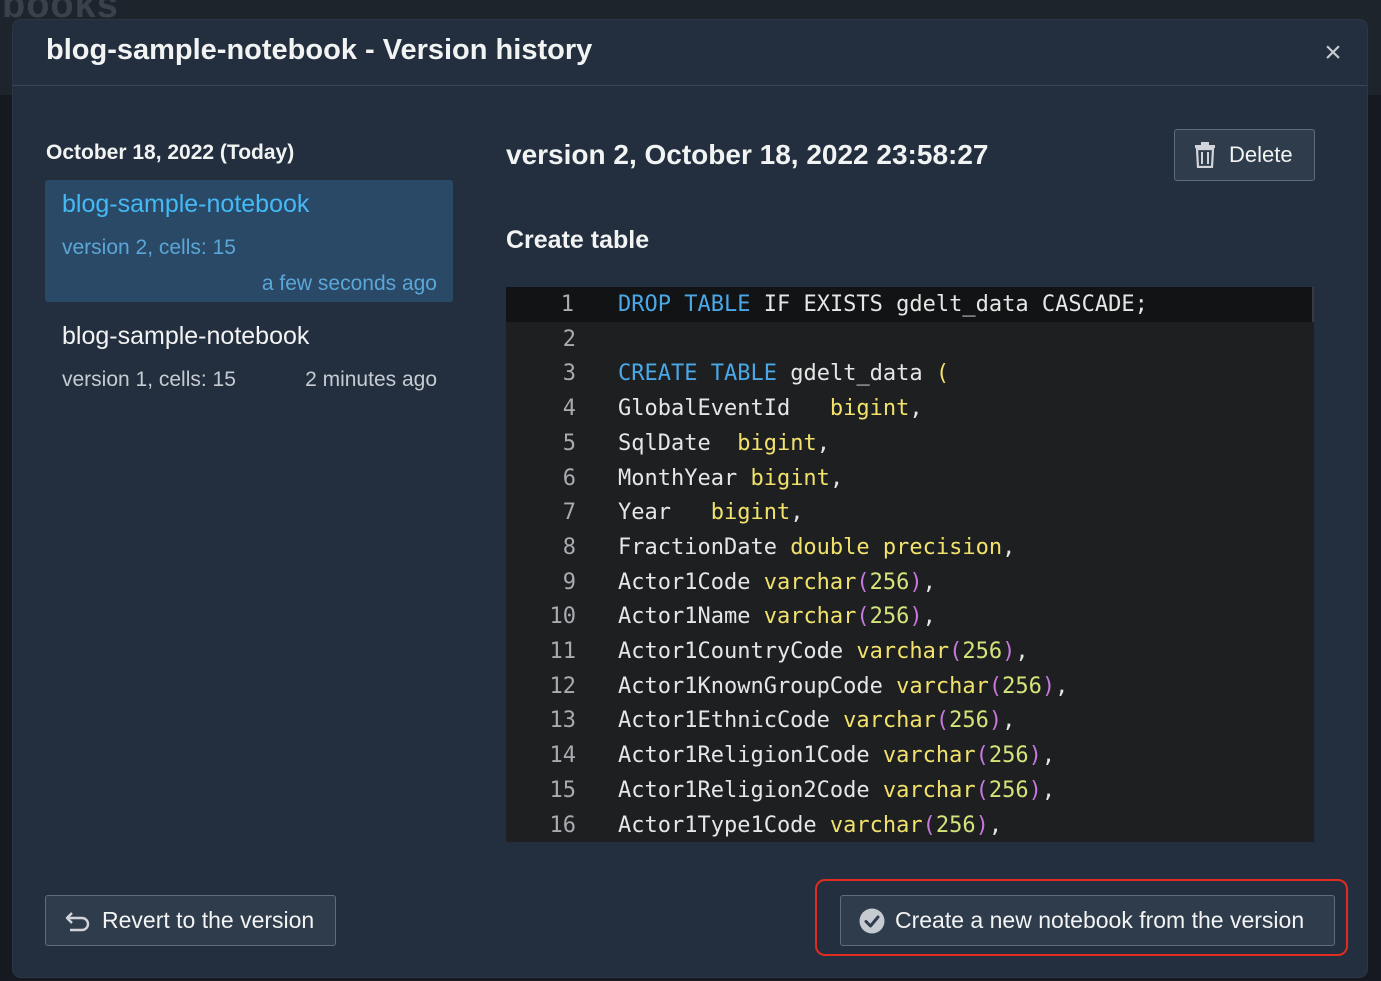 This screenshot has height=981, width=1381. I want to click on delete-button: Delete, so click(1244, 155).